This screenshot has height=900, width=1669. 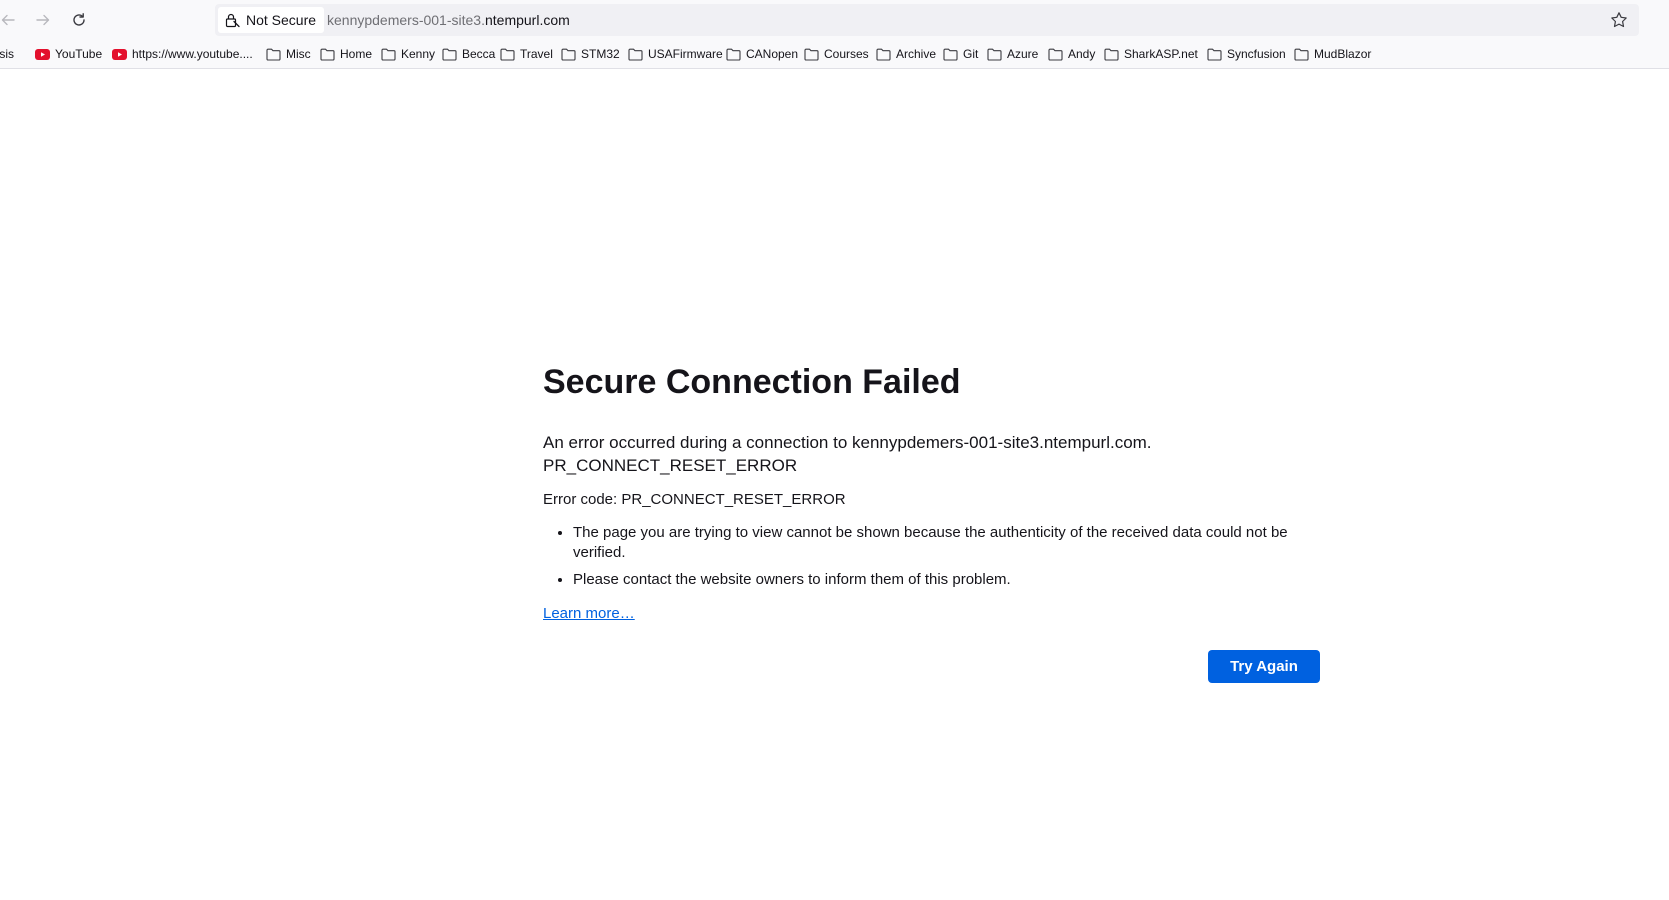 I want to click on bookmark-travel: Travel, so click(x=526, y=54).